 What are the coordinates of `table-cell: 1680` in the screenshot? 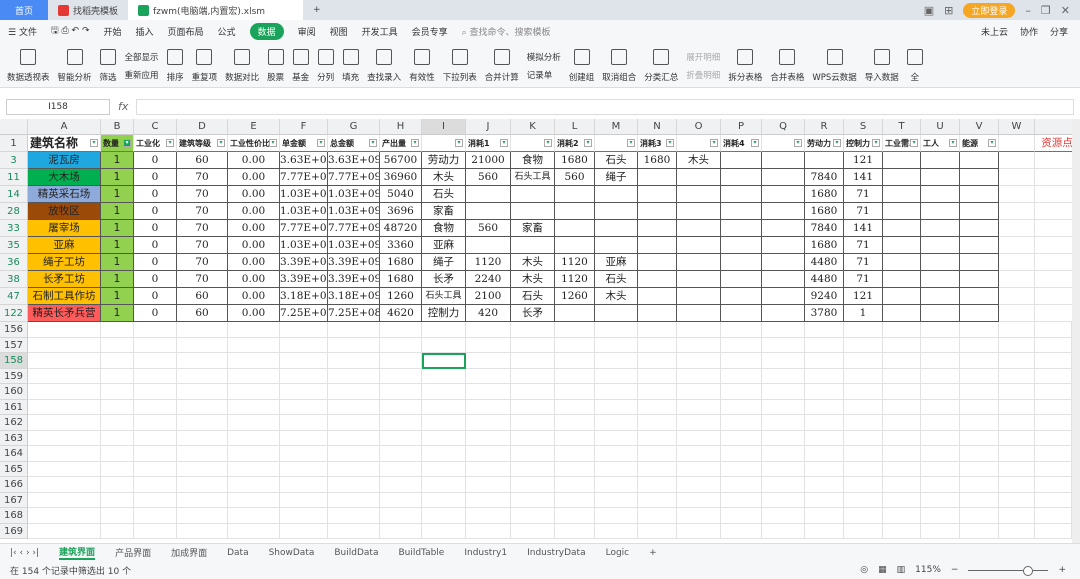 It's located at (575, 160).